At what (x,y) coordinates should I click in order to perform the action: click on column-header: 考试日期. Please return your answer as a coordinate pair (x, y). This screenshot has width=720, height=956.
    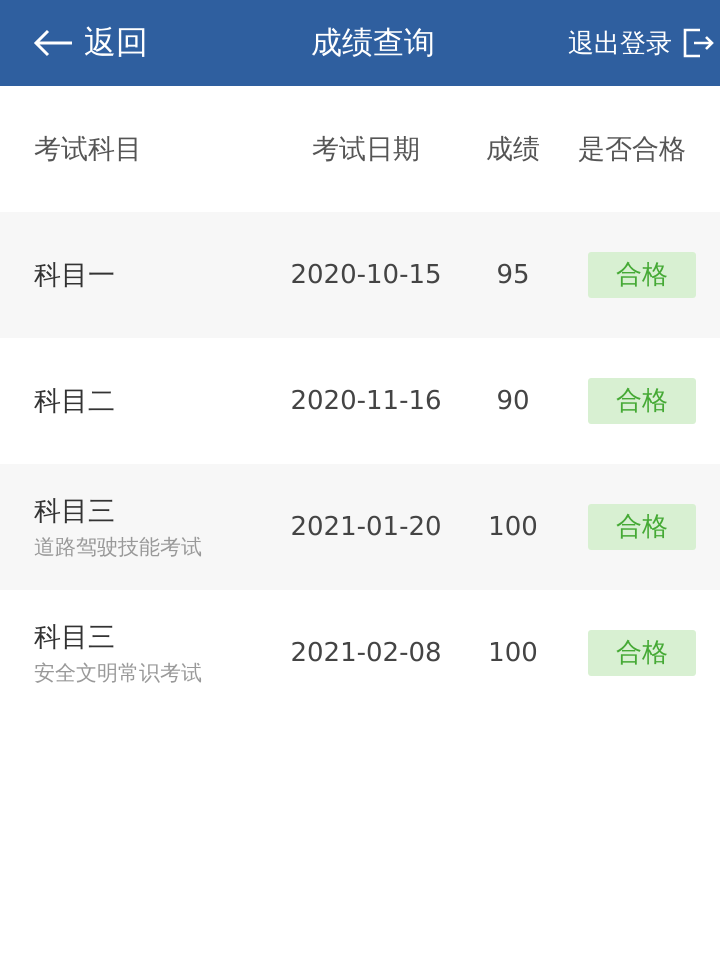
    Looking at the image, I should click on (366, 150).